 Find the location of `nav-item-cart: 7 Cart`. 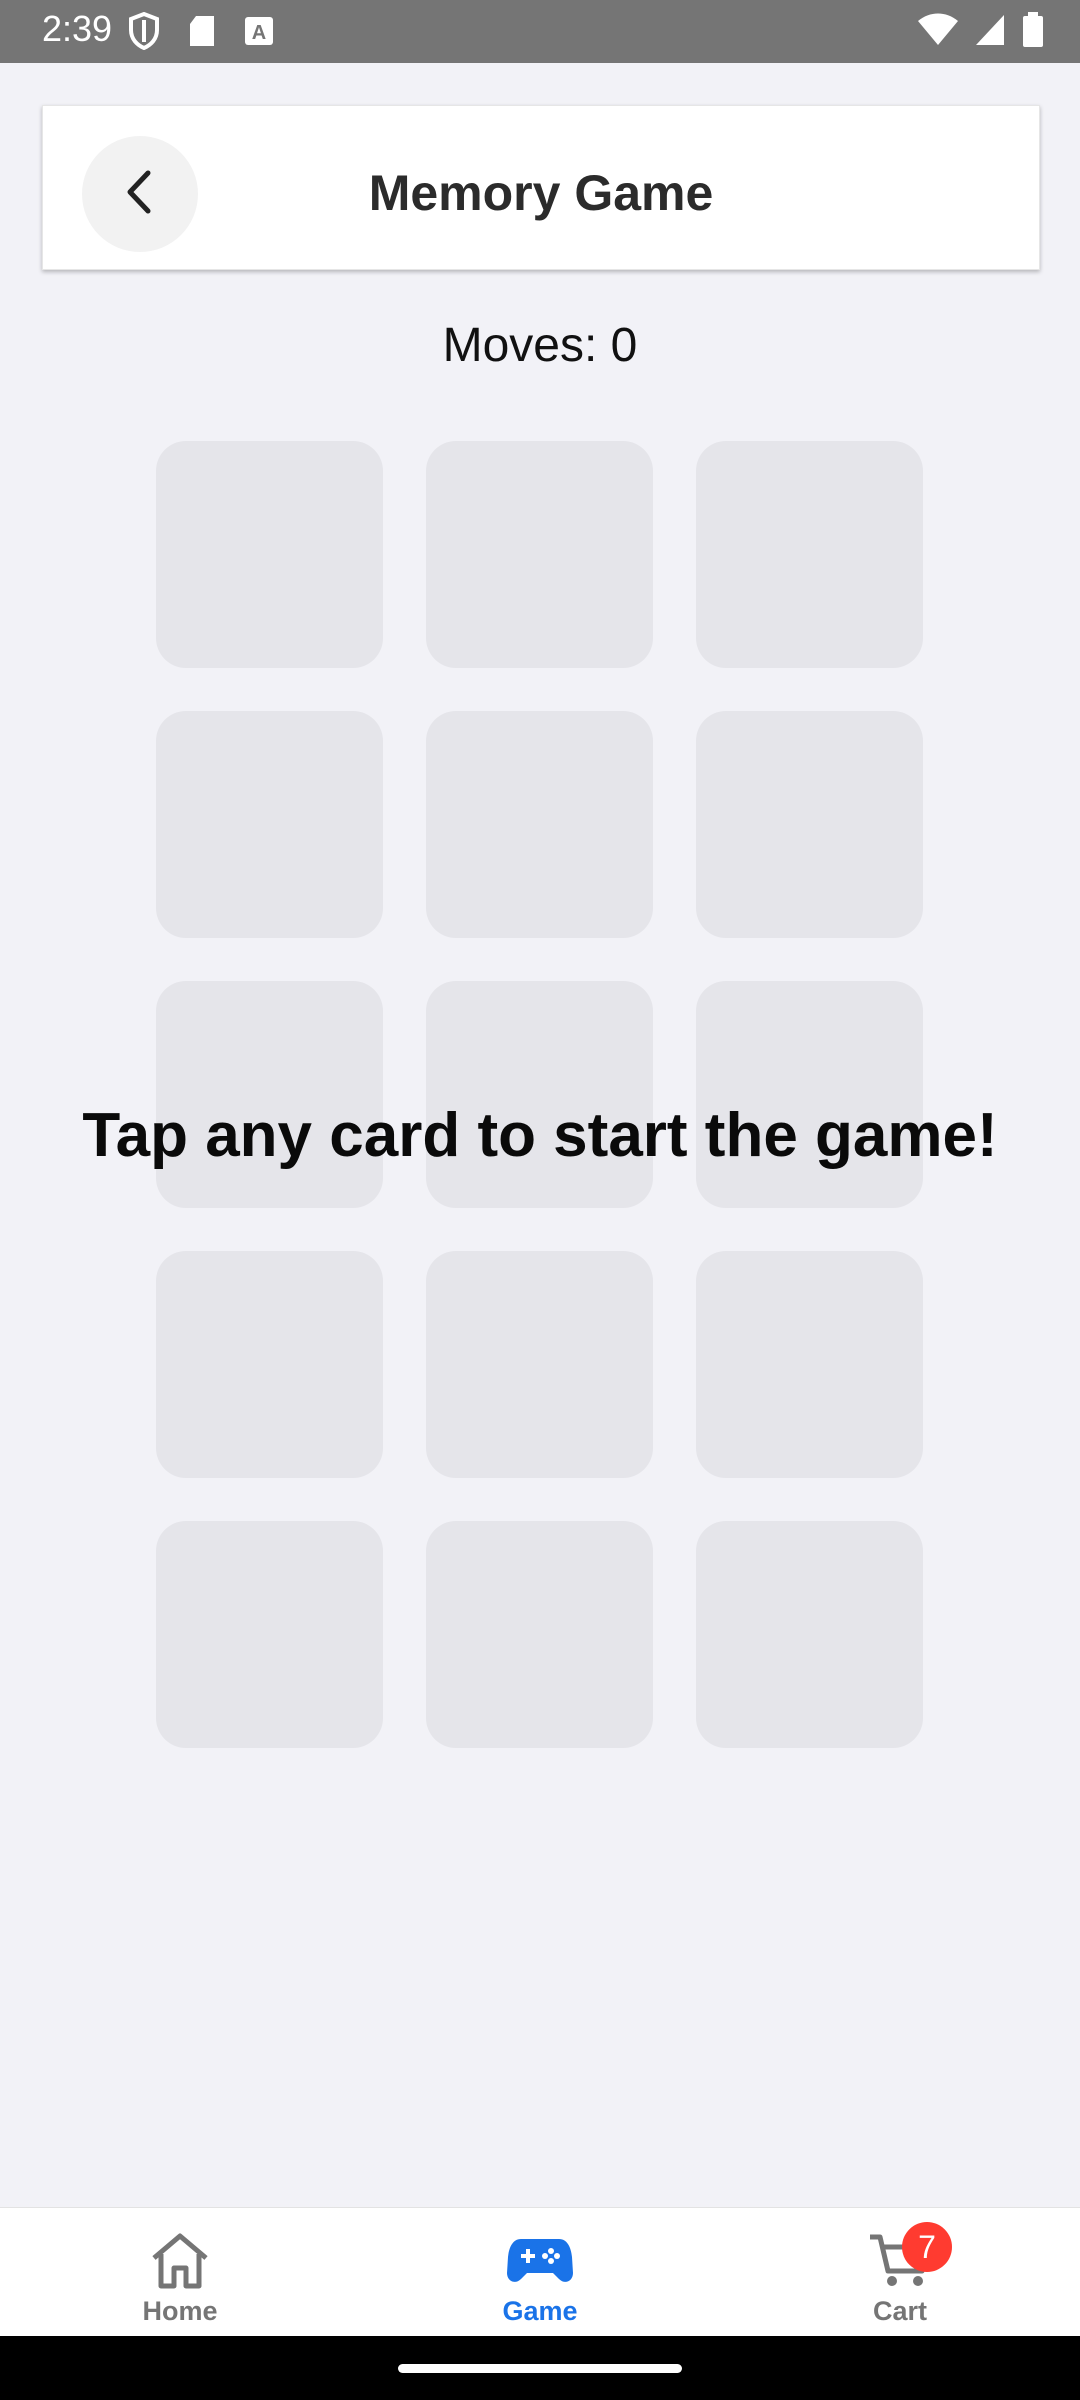

nav-item-cart: 7 Cart is located at coordinates (900, 2272).